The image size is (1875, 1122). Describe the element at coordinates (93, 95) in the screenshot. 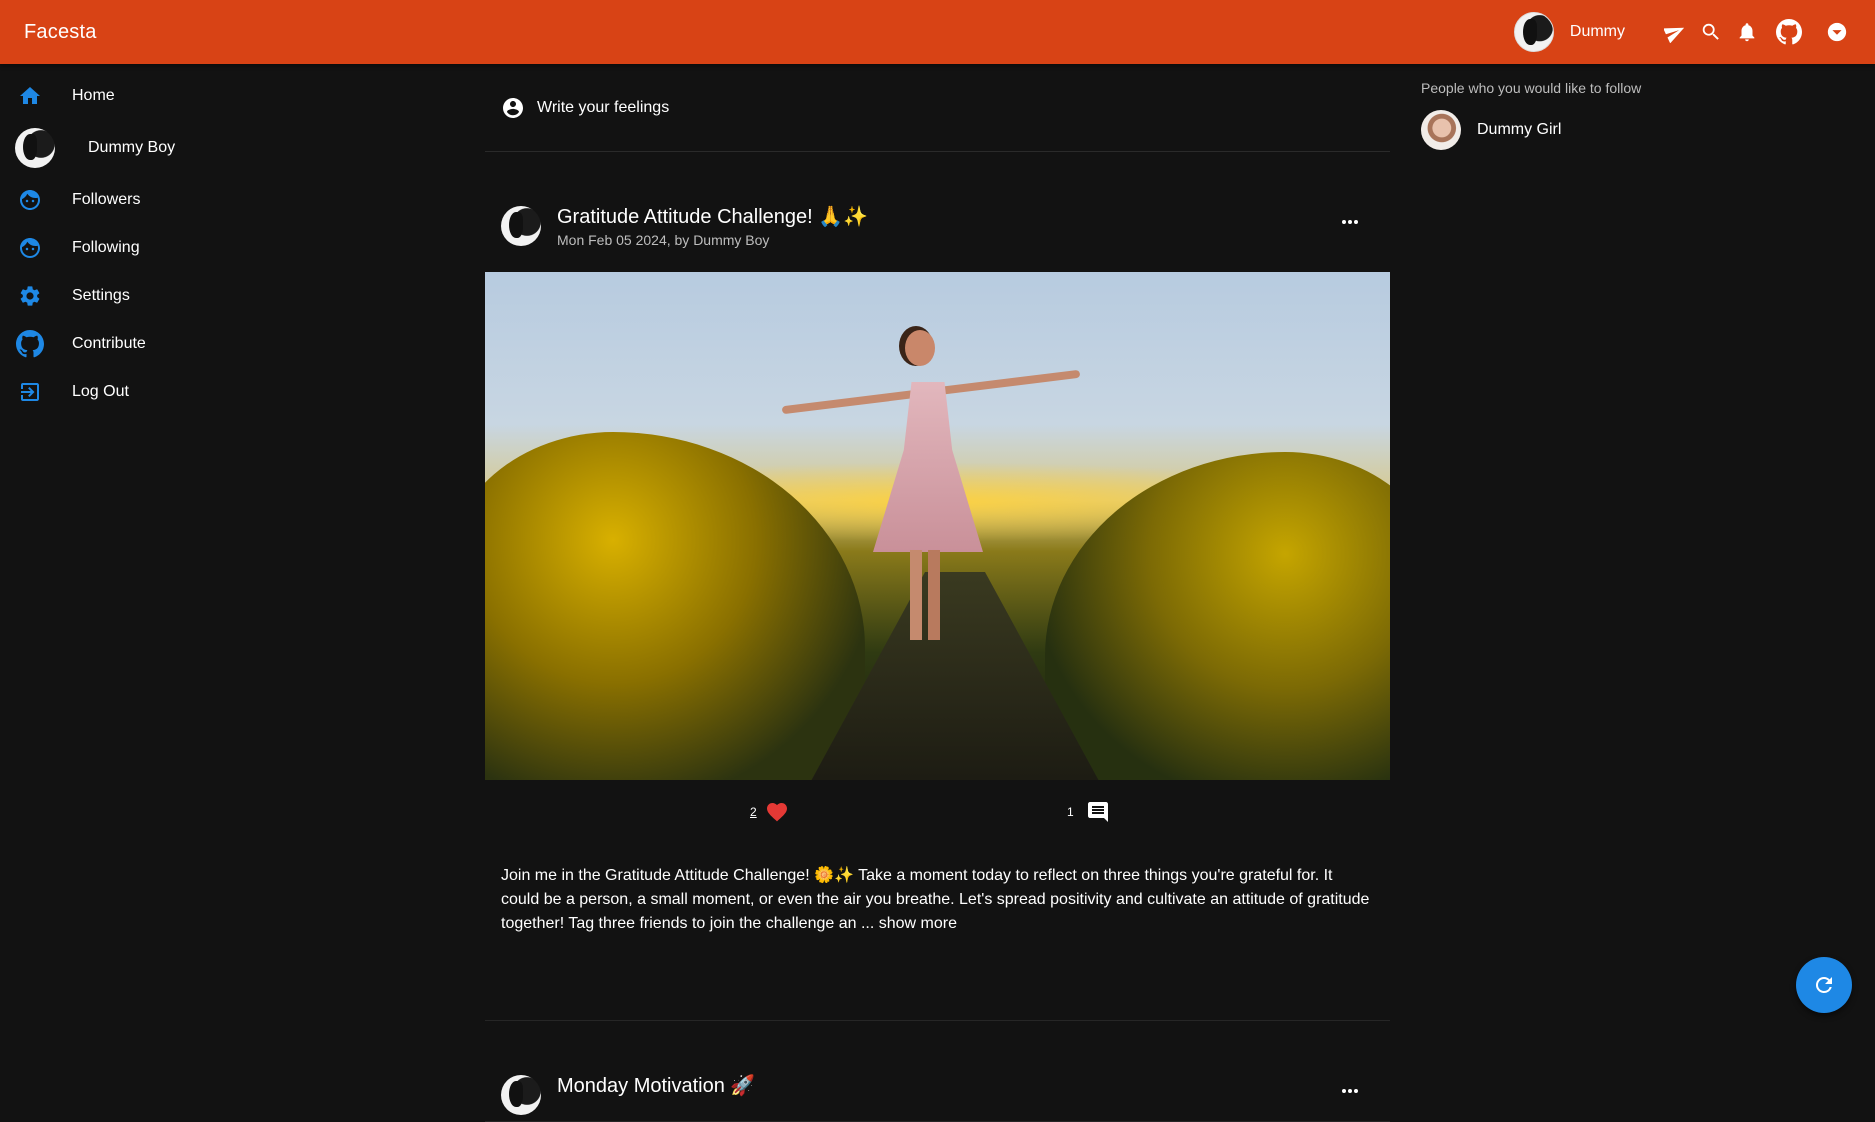

I see `sidebar-item-label: Home` at that location.